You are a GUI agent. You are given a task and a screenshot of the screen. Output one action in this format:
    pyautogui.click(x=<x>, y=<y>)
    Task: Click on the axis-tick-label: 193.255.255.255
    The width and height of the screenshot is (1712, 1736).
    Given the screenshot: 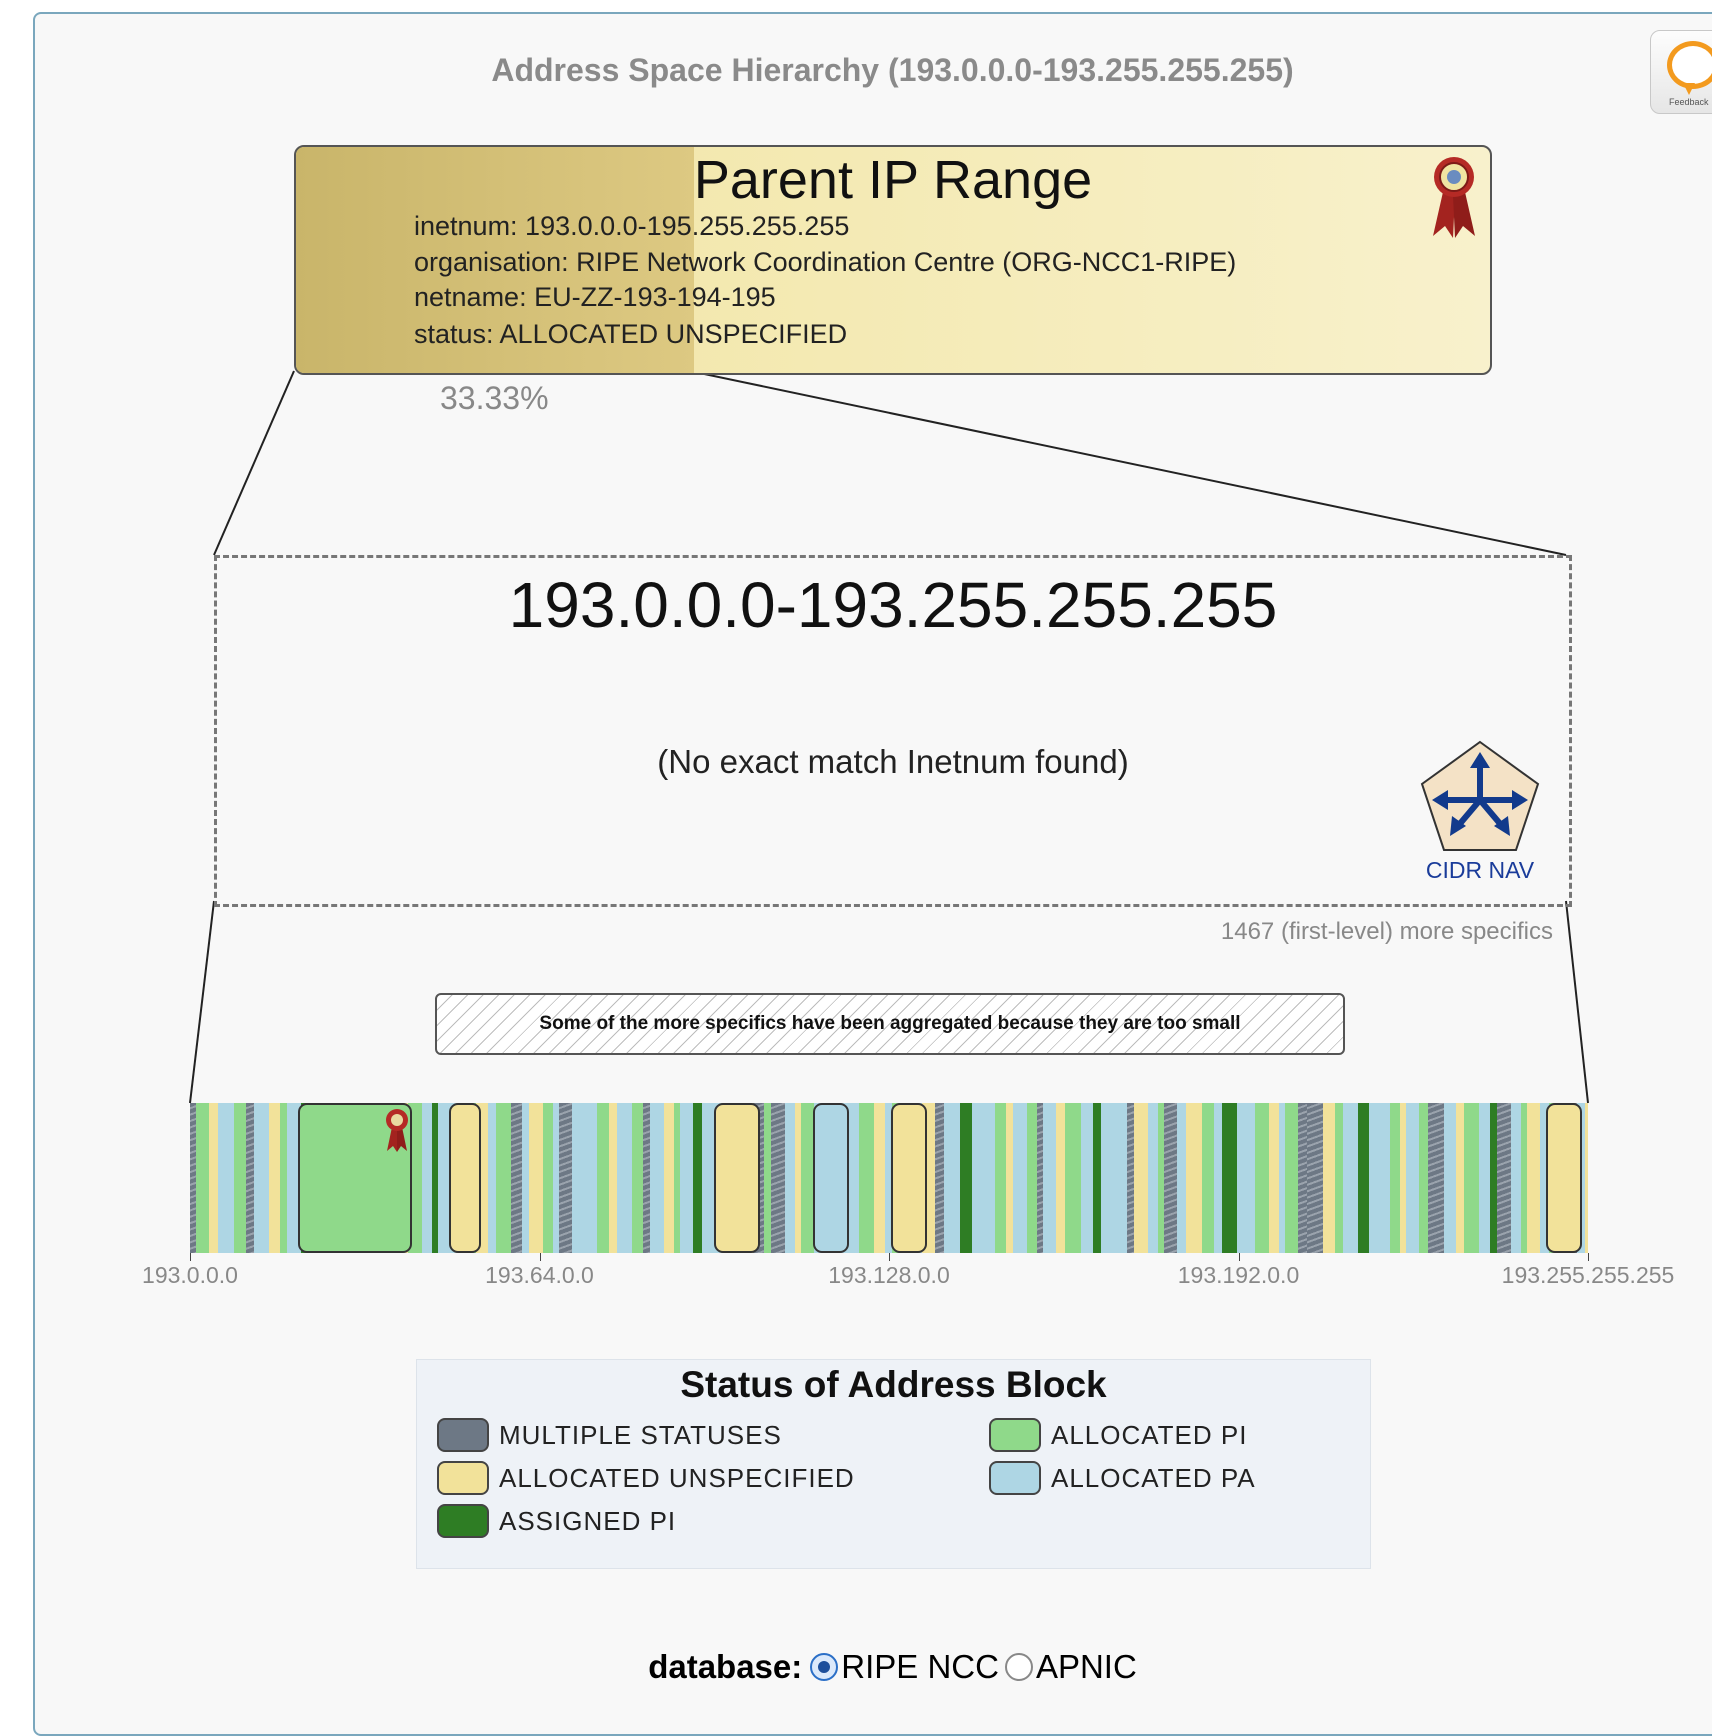 What is the action you would take?
    pyautogui.click(x=1588, y=1275)
    